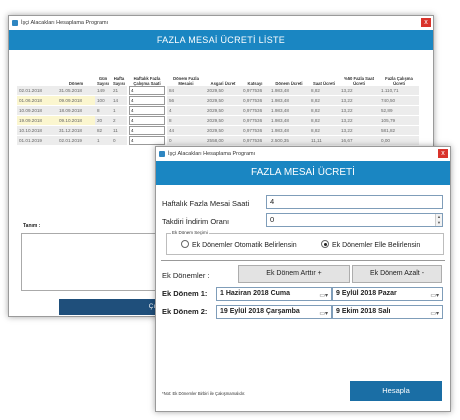  What do you see at coordinates (325, 244) in the screenshot?
I see `radio-selected-icon` at bounding box center [325, 244].